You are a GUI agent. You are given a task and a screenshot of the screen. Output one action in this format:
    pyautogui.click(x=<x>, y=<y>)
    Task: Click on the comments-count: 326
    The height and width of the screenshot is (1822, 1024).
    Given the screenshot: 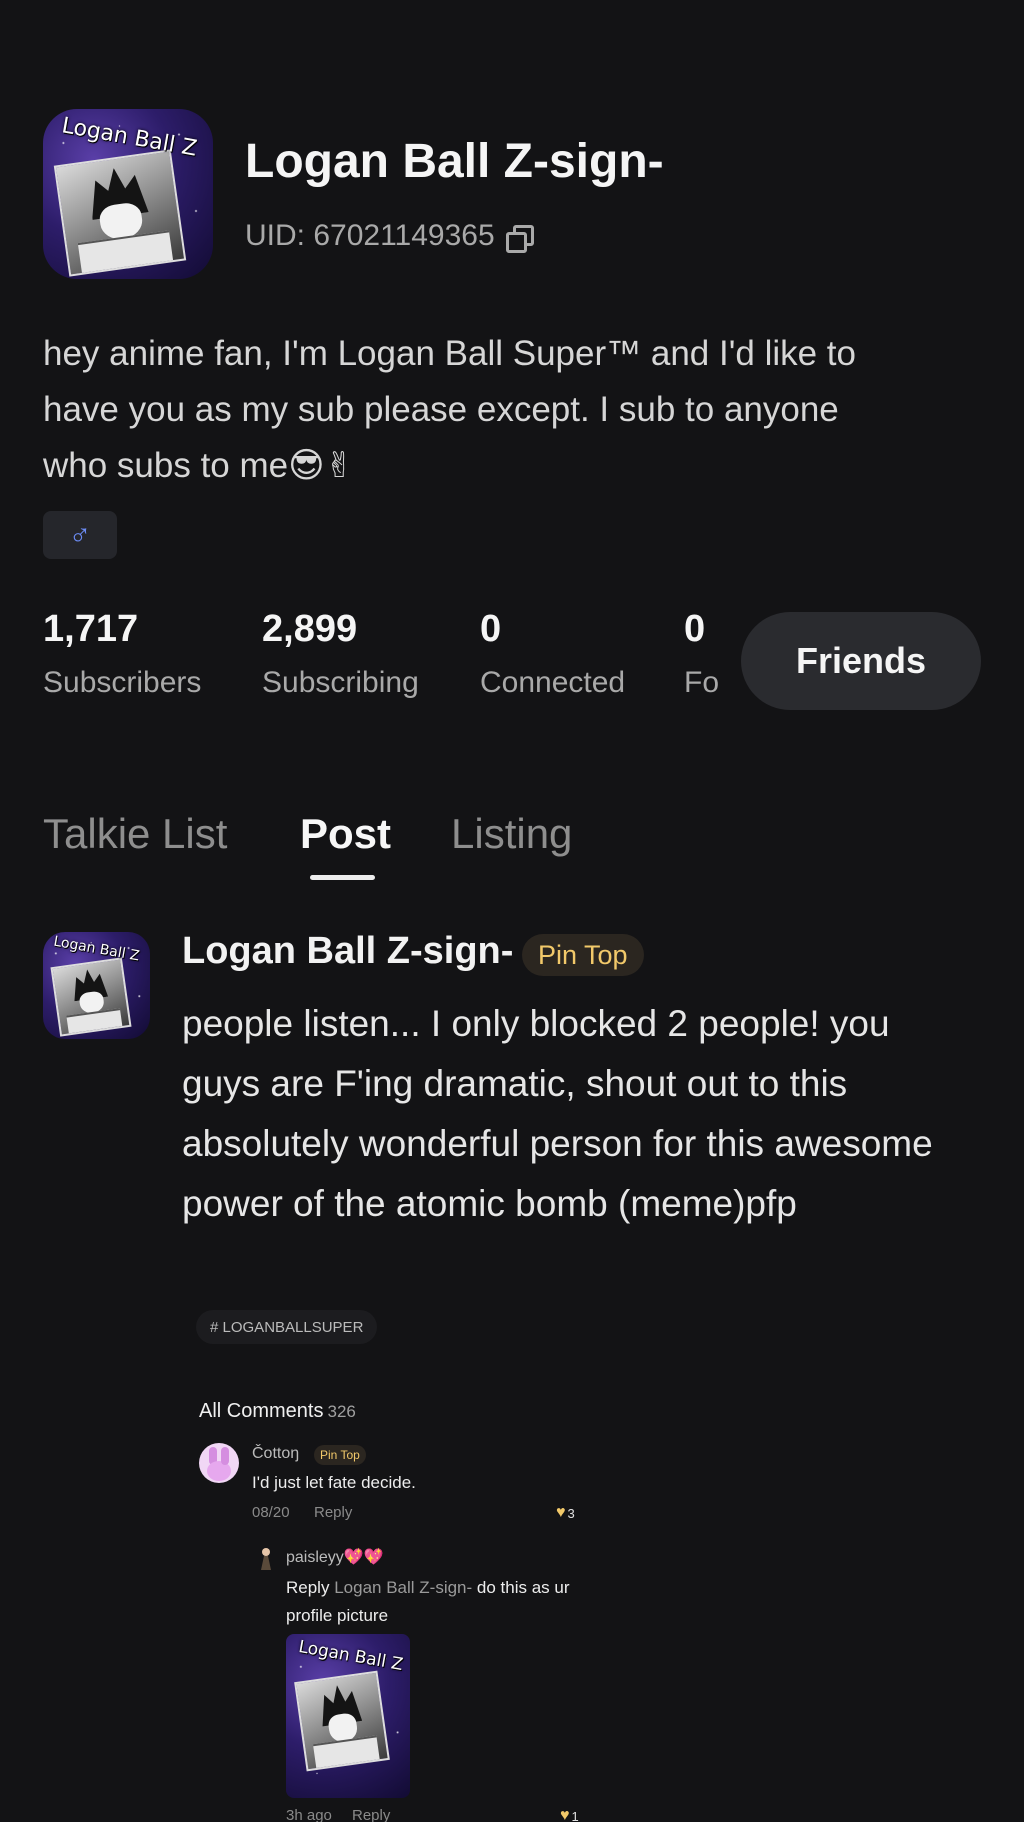 What is the action you would take?
    pyautogui.click(x=341, y=1411)
    